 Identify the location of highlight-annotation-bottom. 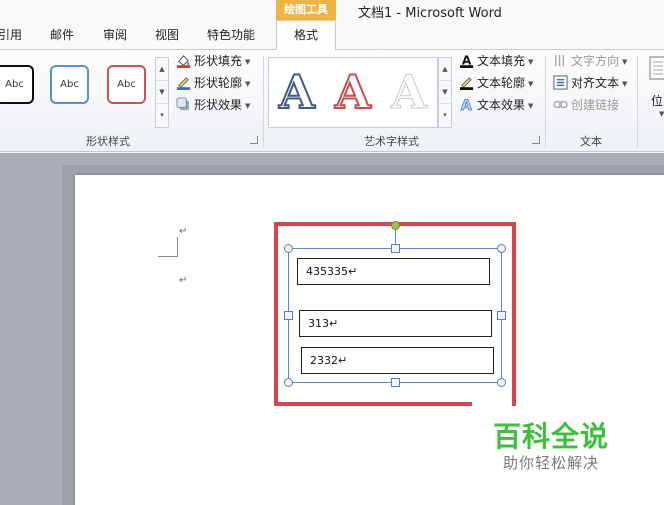
(373, 404).